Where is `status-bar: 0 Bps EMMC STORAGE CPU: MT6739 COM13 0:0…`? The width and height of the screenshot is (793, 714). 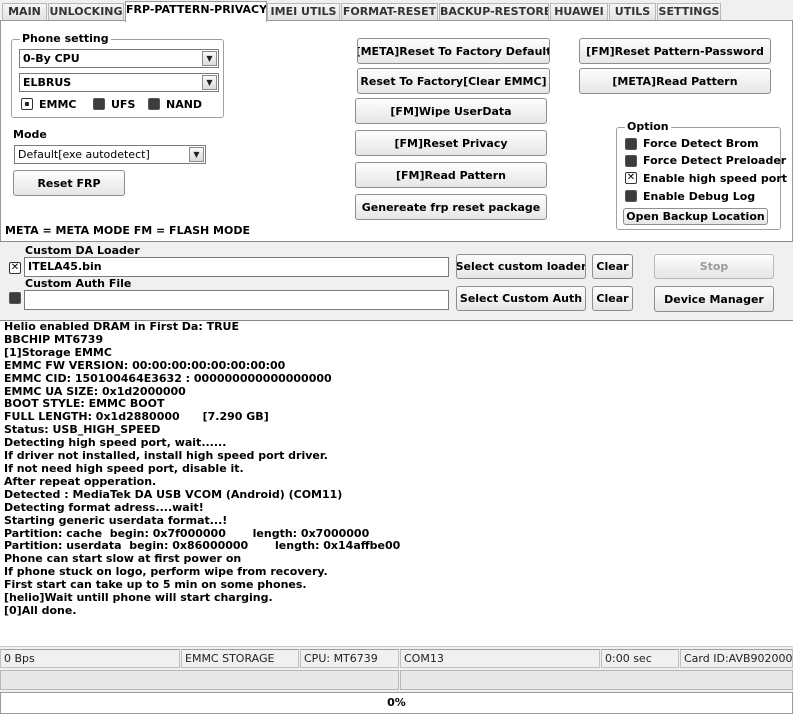 status-bar: 0 Bps EMMC STORAGE CPU: MT6739 COM13 0:0… is located at coordinates (396, 657).